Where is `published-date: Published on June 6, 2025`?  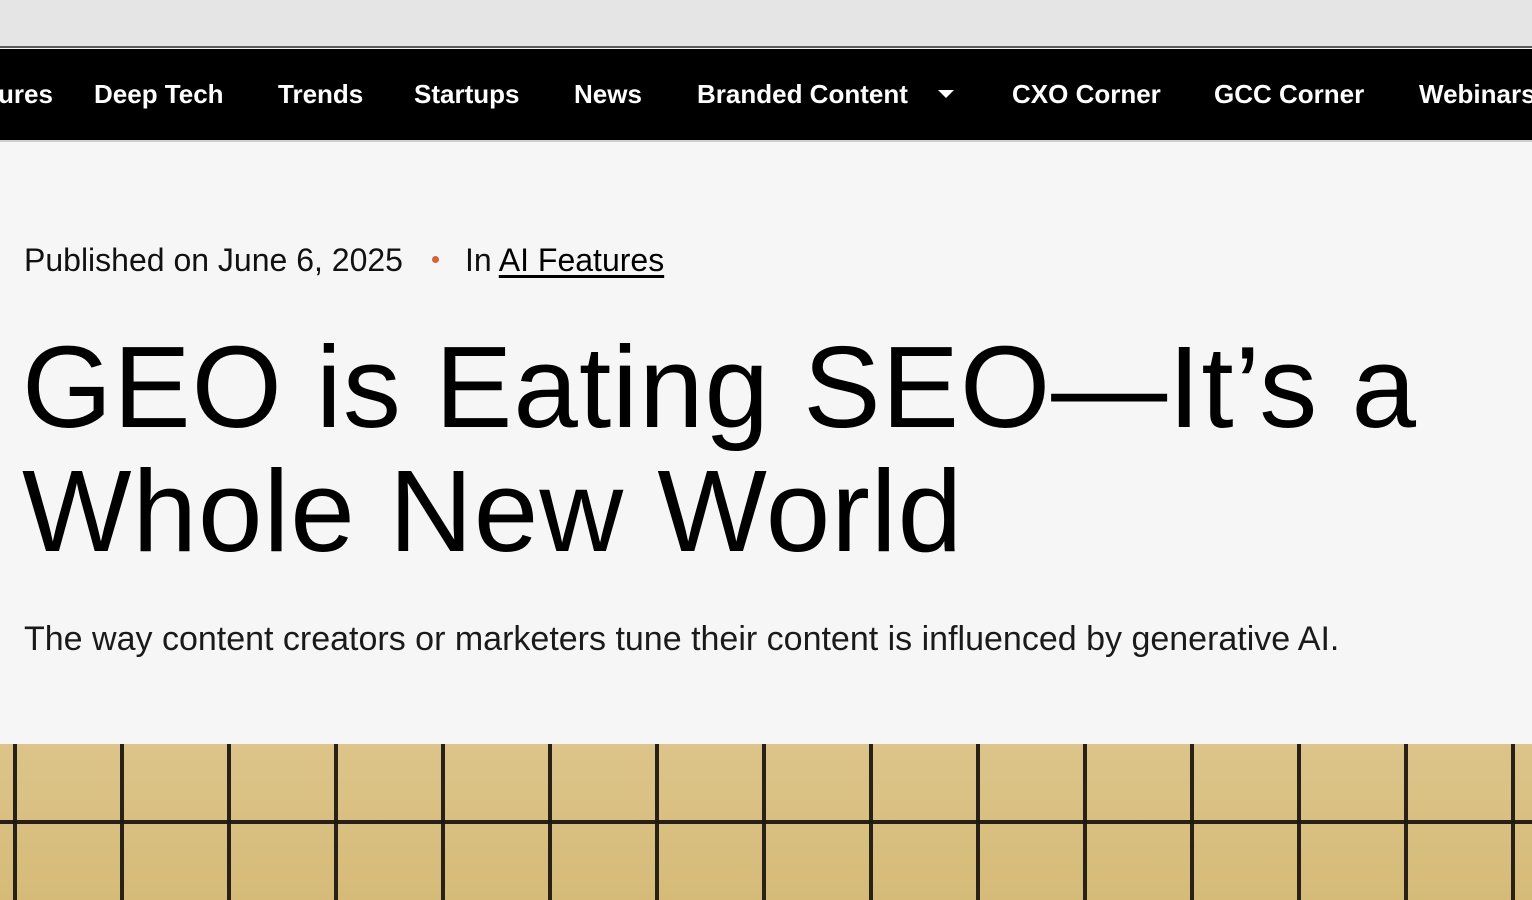
published-date: Published on June 6, 2025 is located at coordinates (213, 260).